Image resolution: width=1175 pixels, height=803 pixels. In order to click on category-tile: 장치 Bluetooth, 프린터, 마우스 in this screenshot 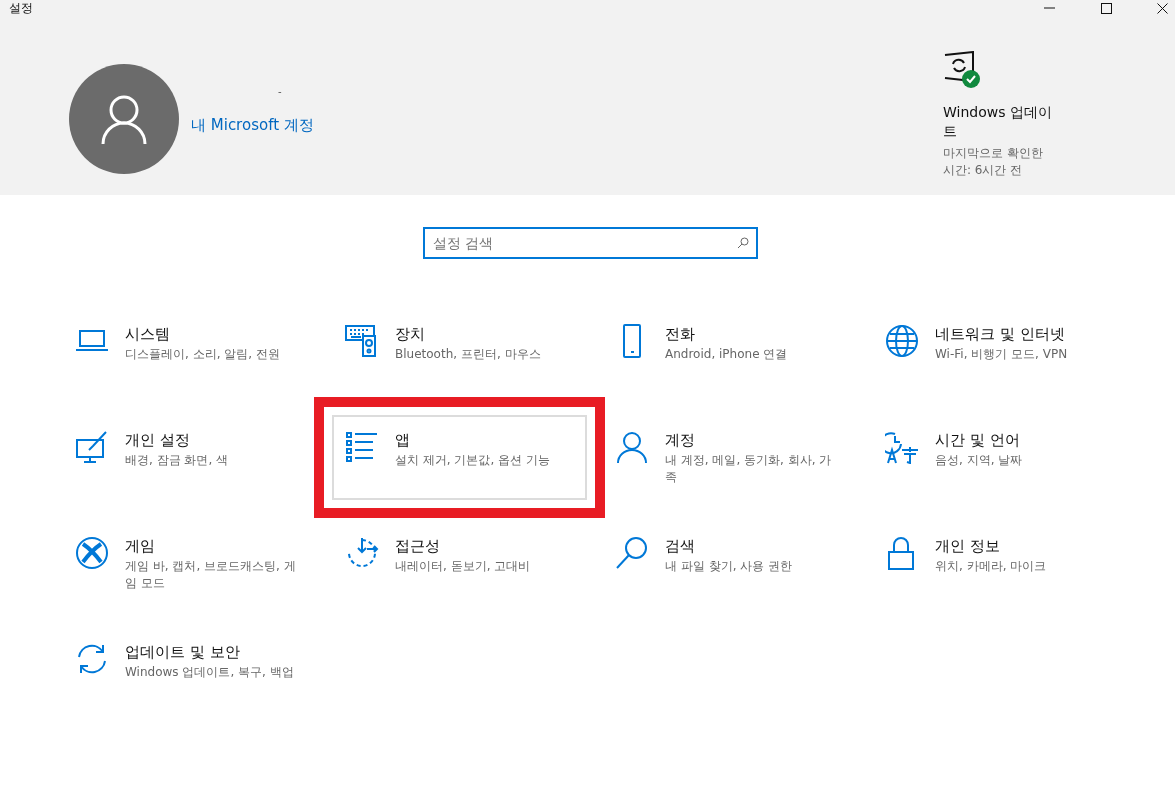, I will do `click(459, 351)`.